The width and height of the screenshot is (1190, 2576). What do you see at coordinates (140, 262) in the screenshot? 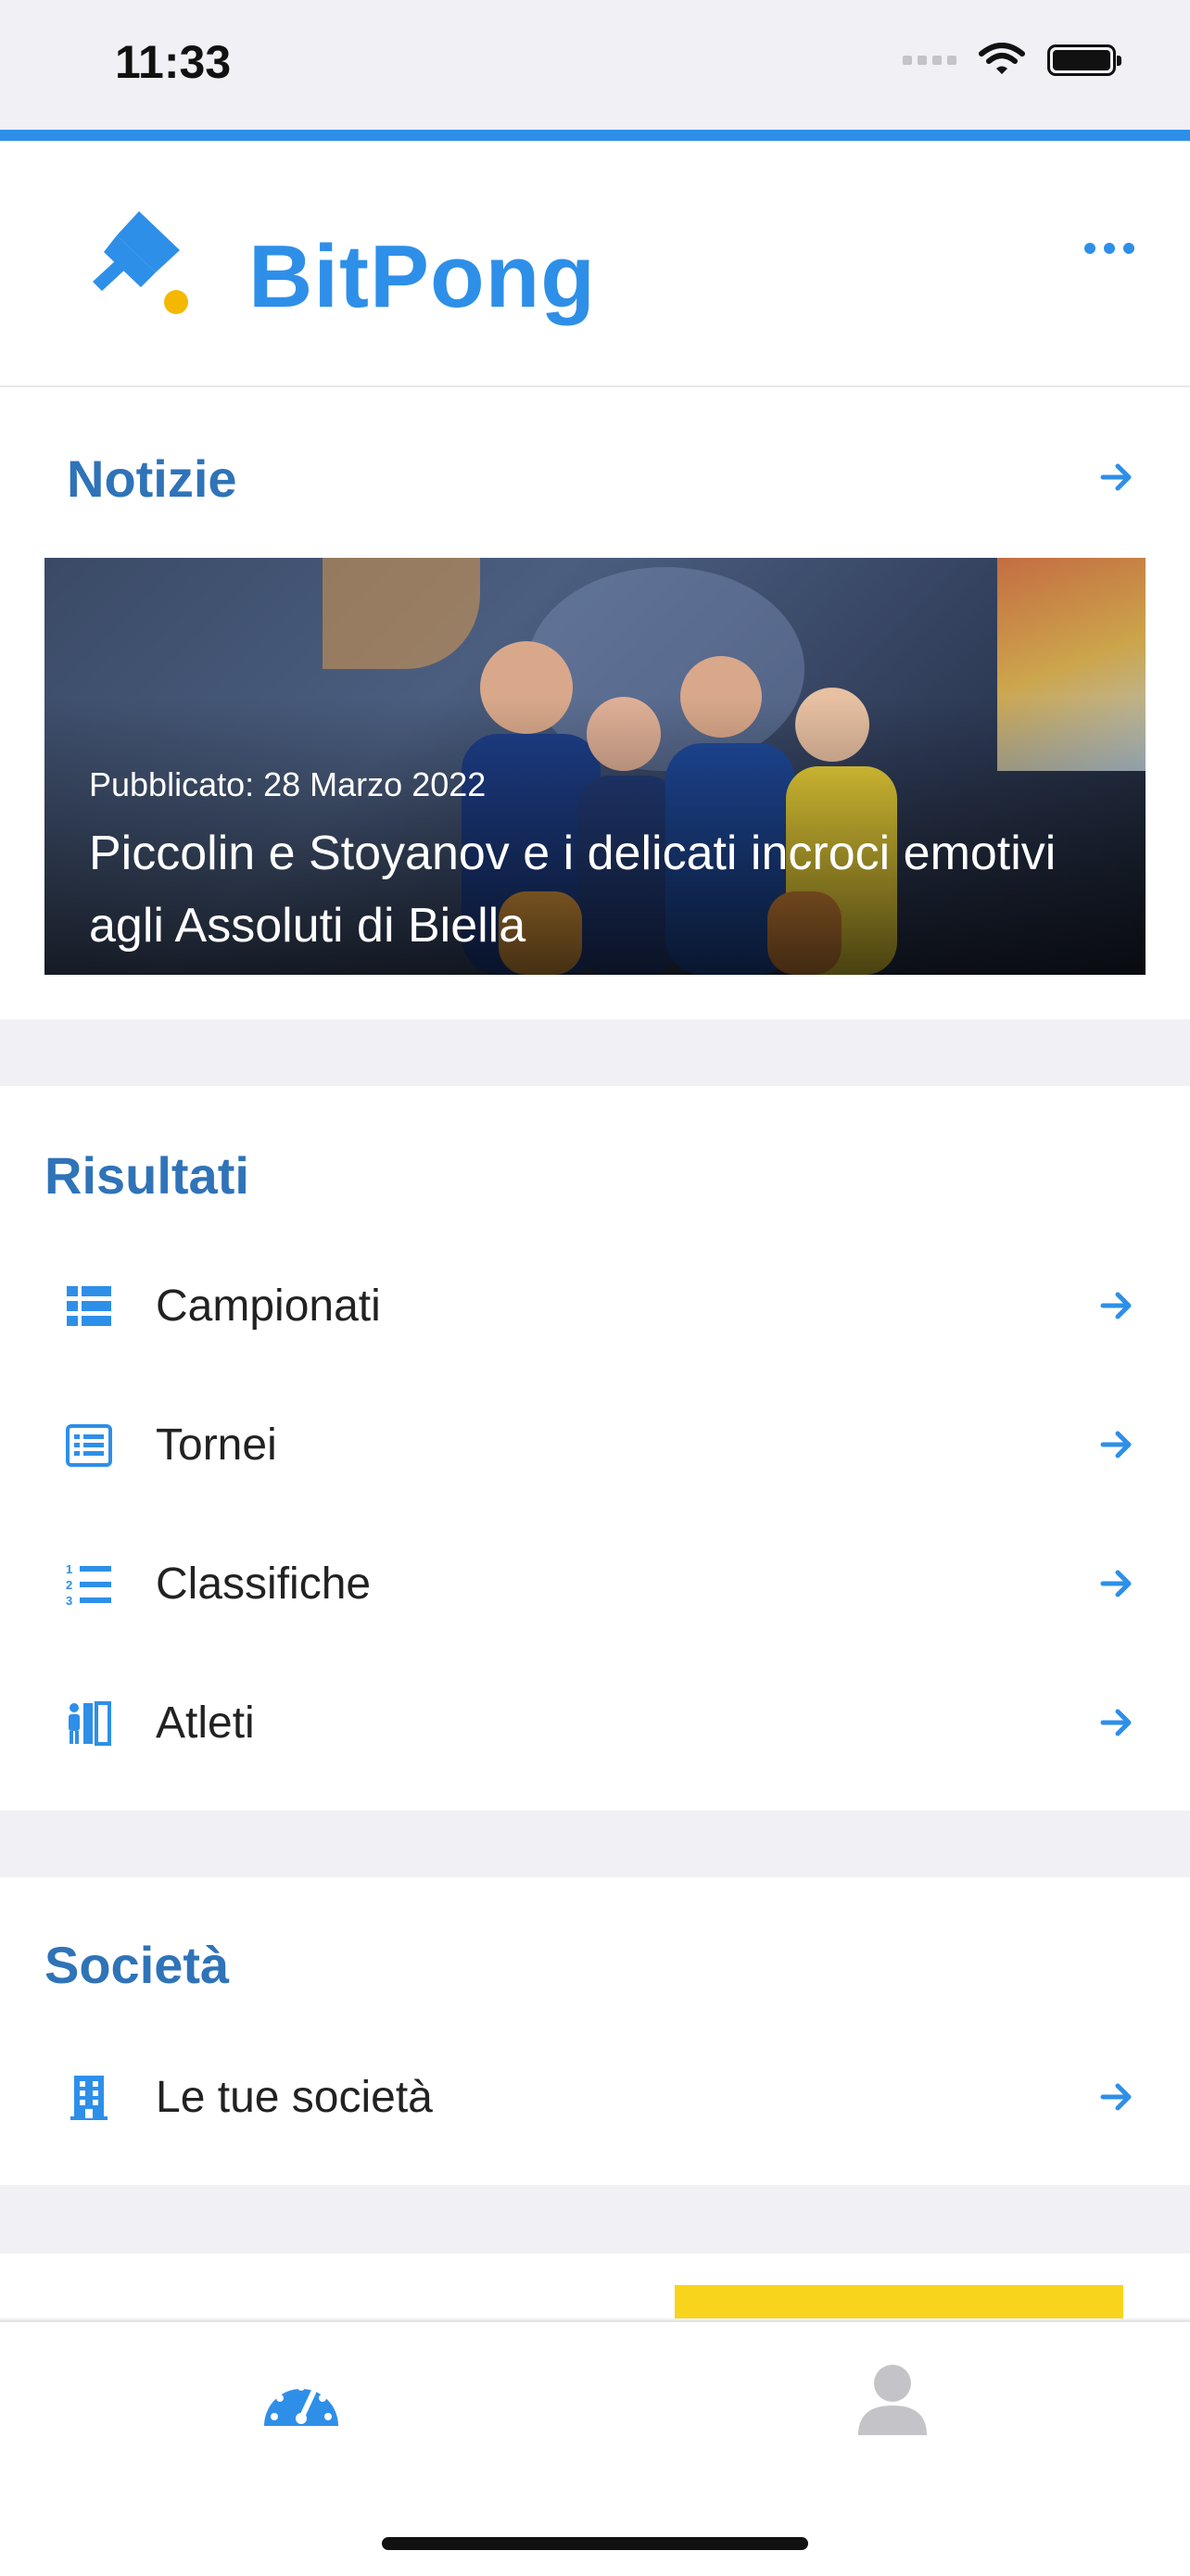
I see `bitpong-logo` at bounding box center [140, 262].